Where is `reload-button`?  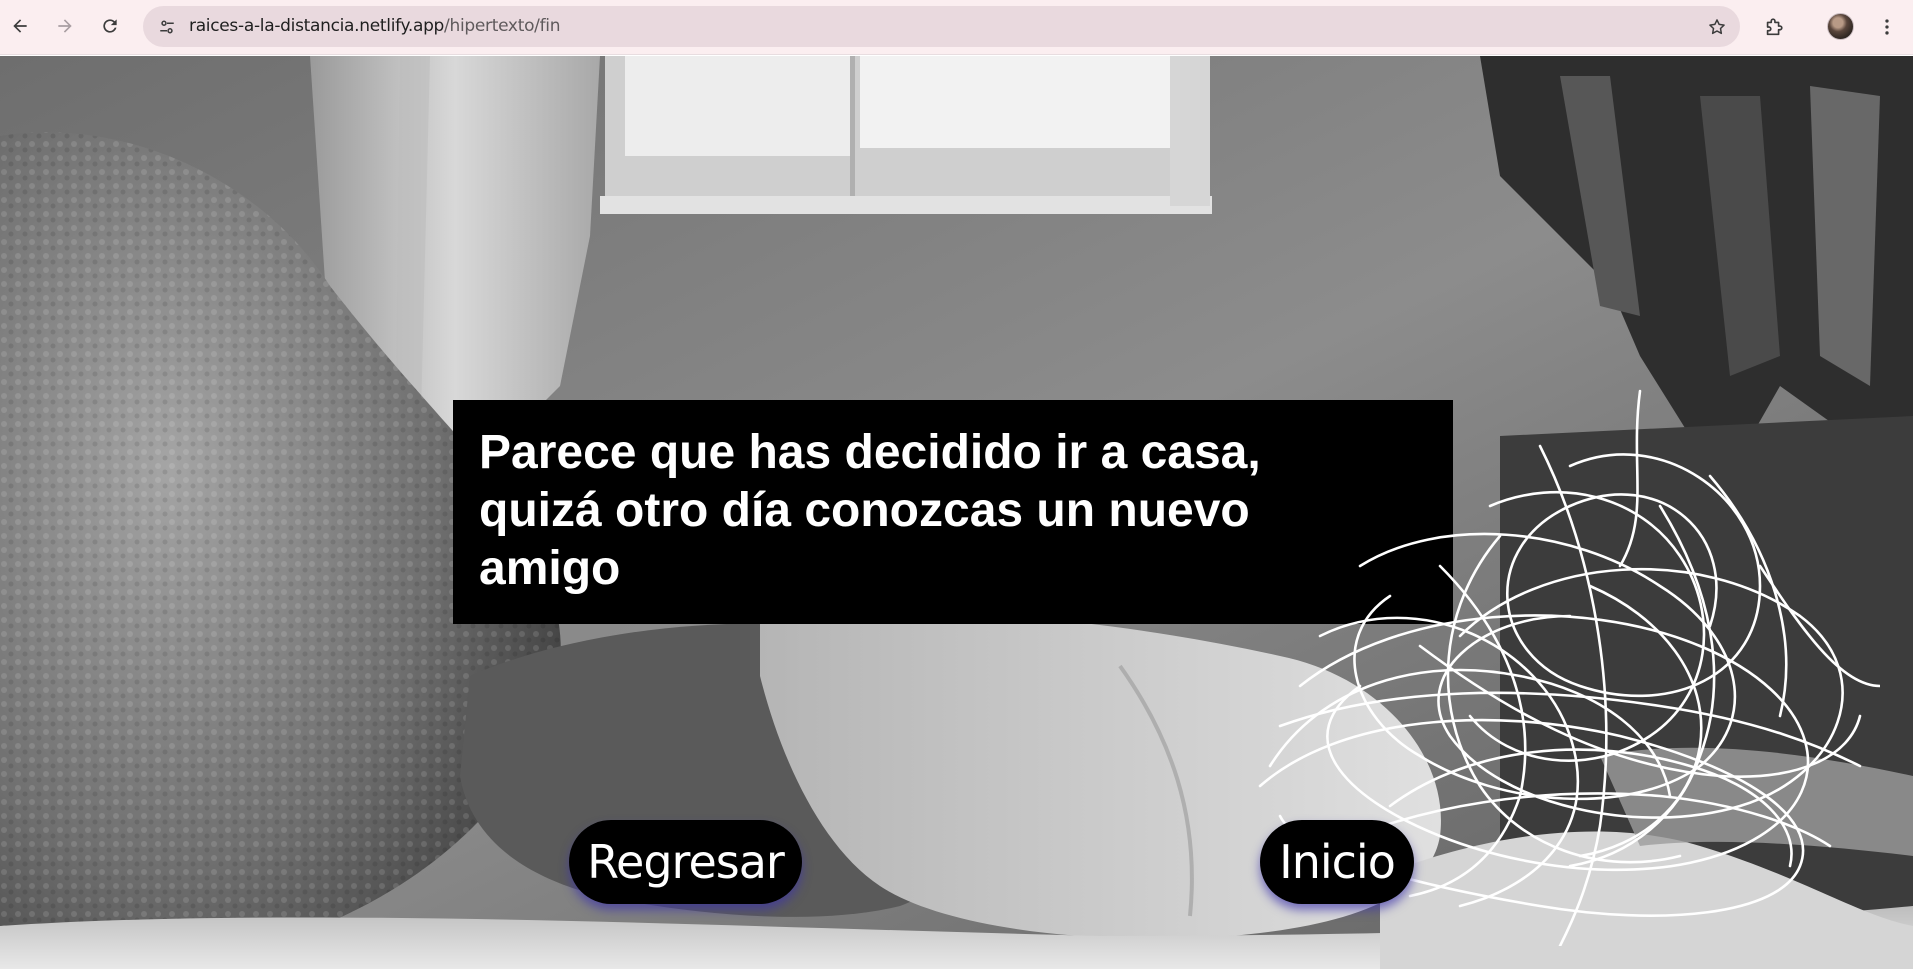 reload-button is located at coordinates (110, 26).